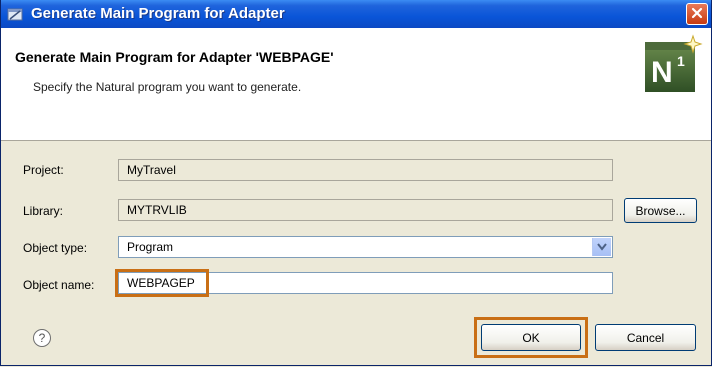 The image size is (712, 367). What do you see at coordinates (162, 283) in the screenshot?
I see `object-name-highlight` at bounding box center [162, 283].